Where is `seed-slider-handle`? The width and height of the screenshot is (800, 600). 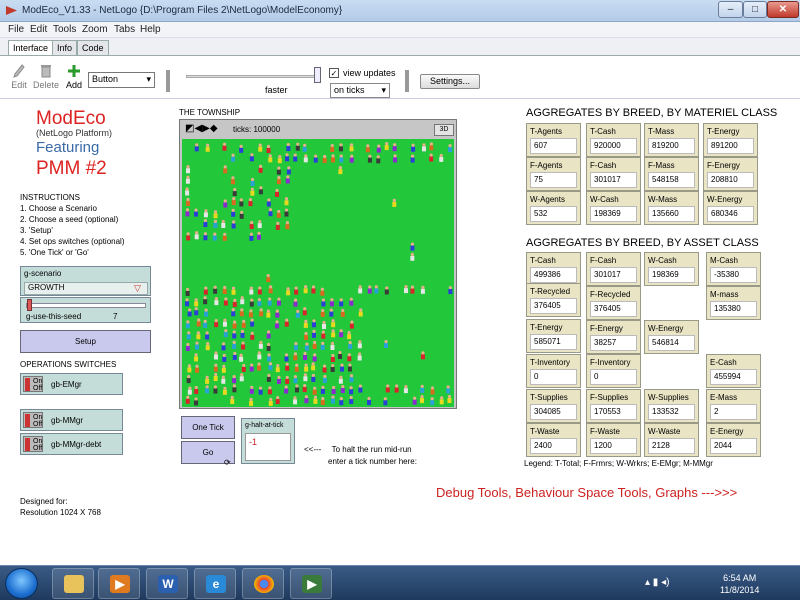
seed-slider-handle is located at coordinates (29, 305).